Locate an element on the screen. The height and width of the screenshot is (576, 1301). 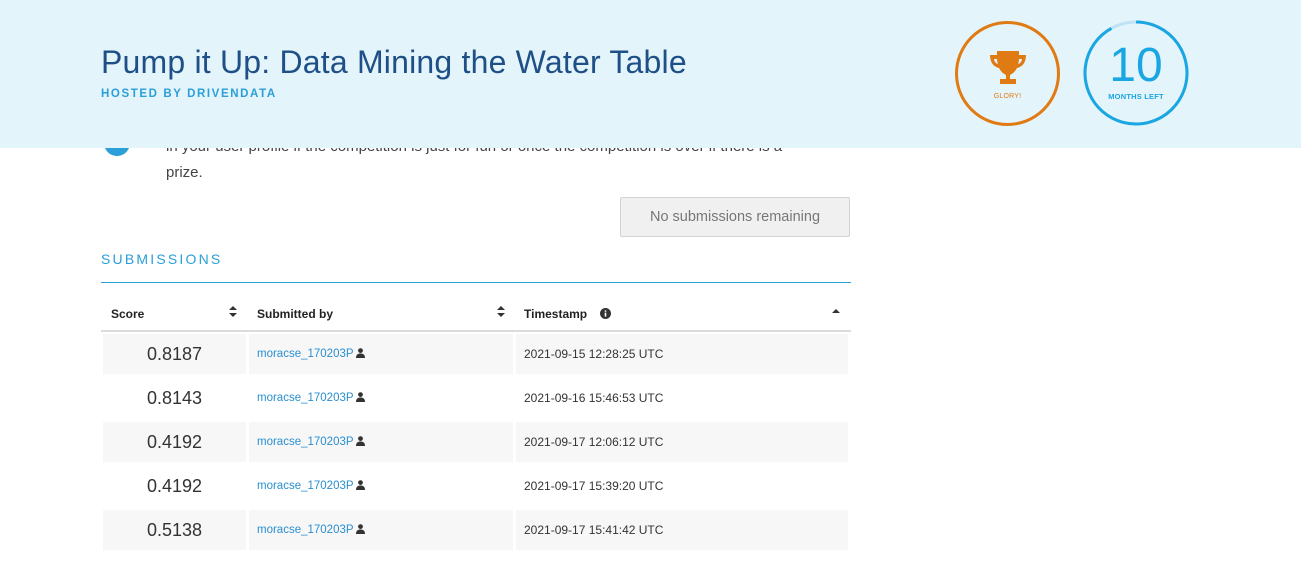
column-label-score: Score is located at coordinates (128, 314).